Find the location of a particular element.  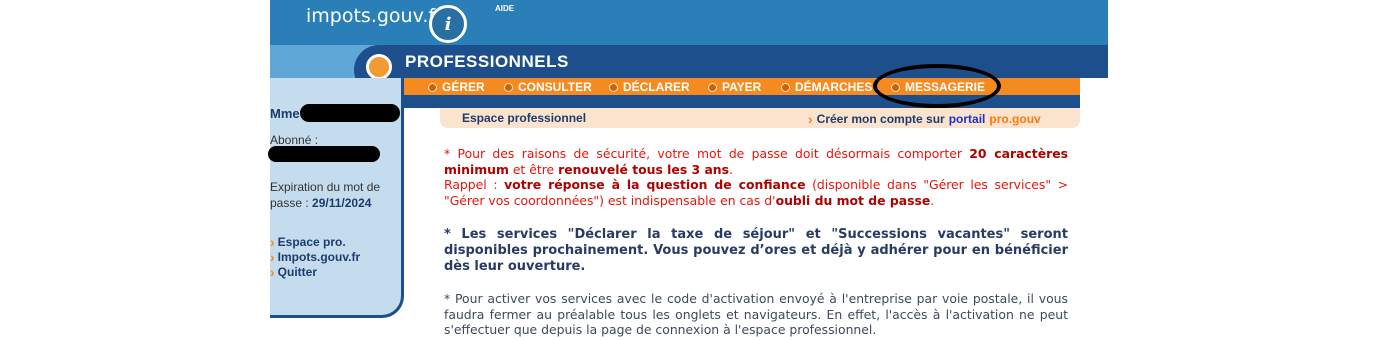

redacted-subscriber is located at coordinates (324, 154).